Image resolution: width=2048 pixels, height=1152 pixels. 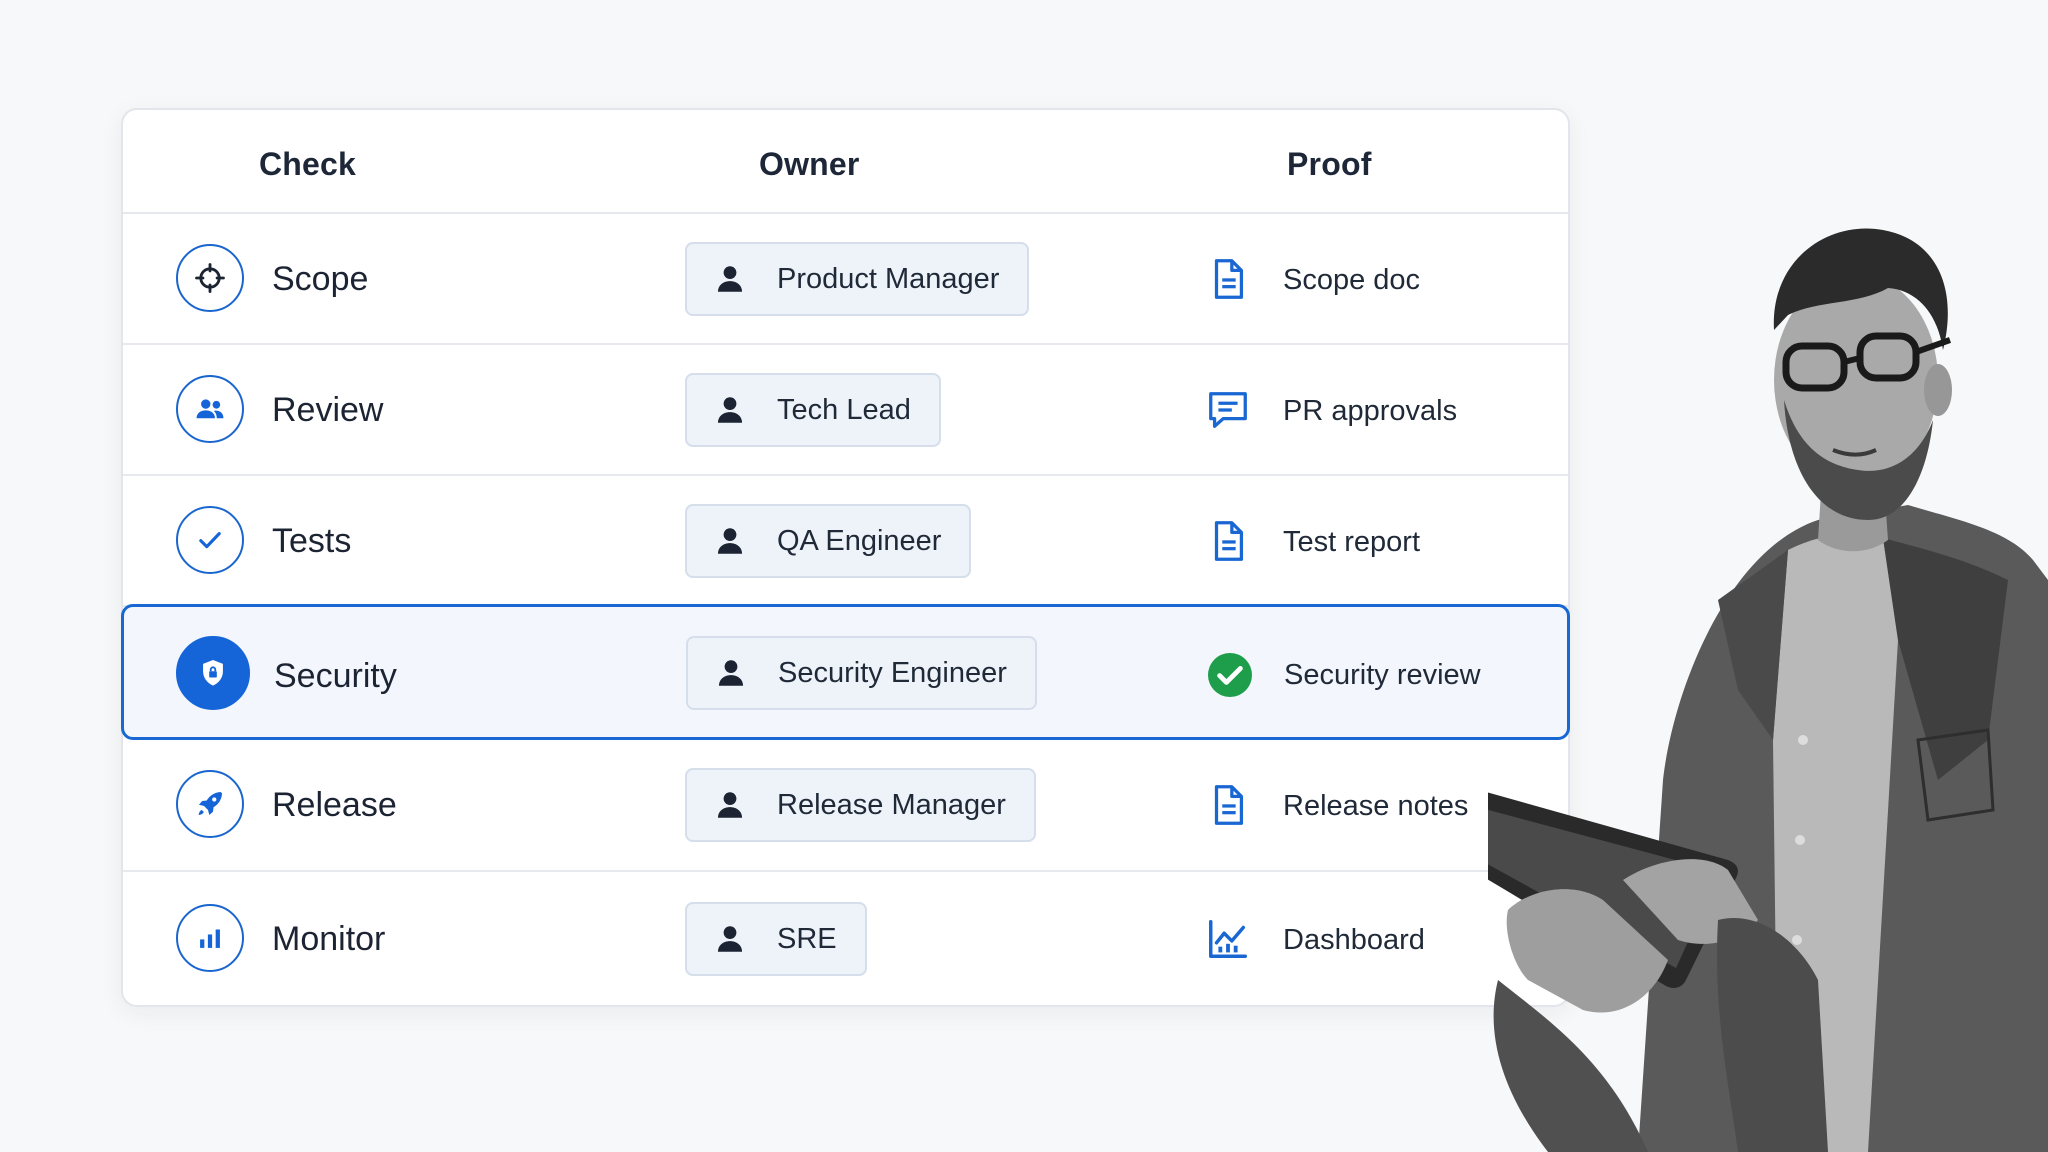 I want to click on table-row-release: Release Release Manager Release notes, so click(x=845, y=806).